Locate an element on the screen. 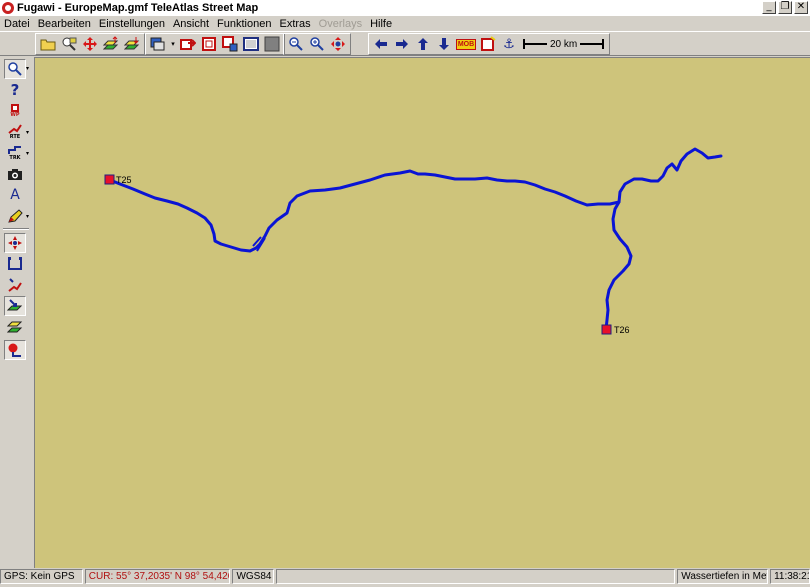  status-clock: 11:38:21 is located at coordinates (790, 576).